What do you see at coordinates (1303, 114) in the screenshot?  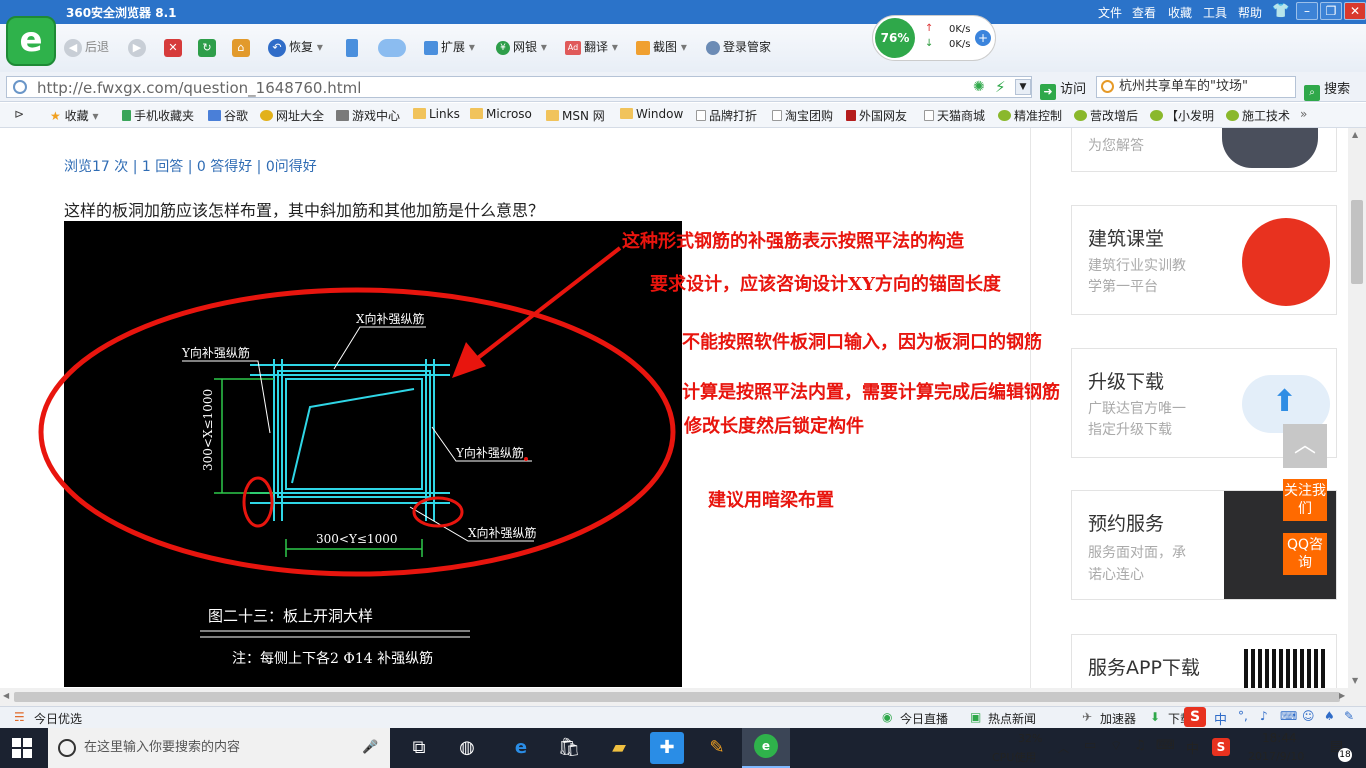 I see `more-bookmarks-icon: »` at bounding box center [1303, 114].